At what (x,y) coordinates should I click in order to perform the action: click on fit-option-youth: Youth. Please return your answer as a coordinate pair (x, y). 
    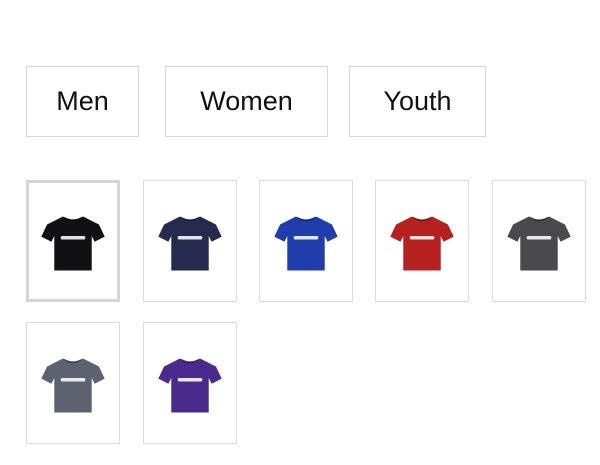
    Looking at the image, I should click on (417, 101).